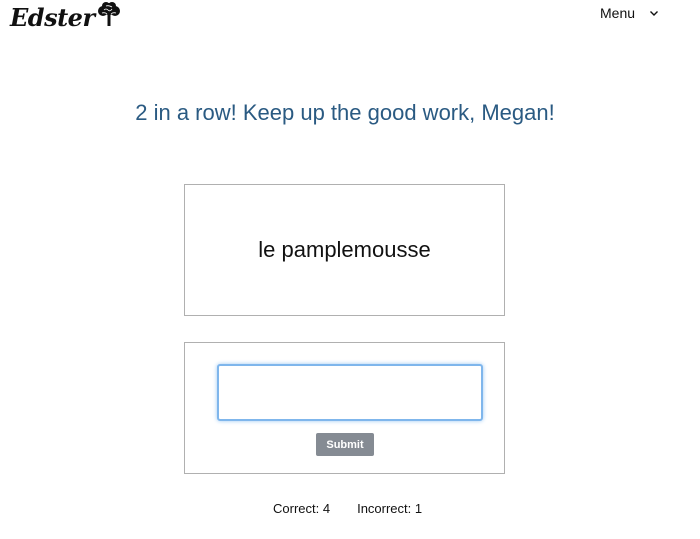 This screenshot has height=539, width=700. What do you see at coordinates (654, 13) in the screenshot?
I see `chevron-down-icon` at bounding box center [654, 13].